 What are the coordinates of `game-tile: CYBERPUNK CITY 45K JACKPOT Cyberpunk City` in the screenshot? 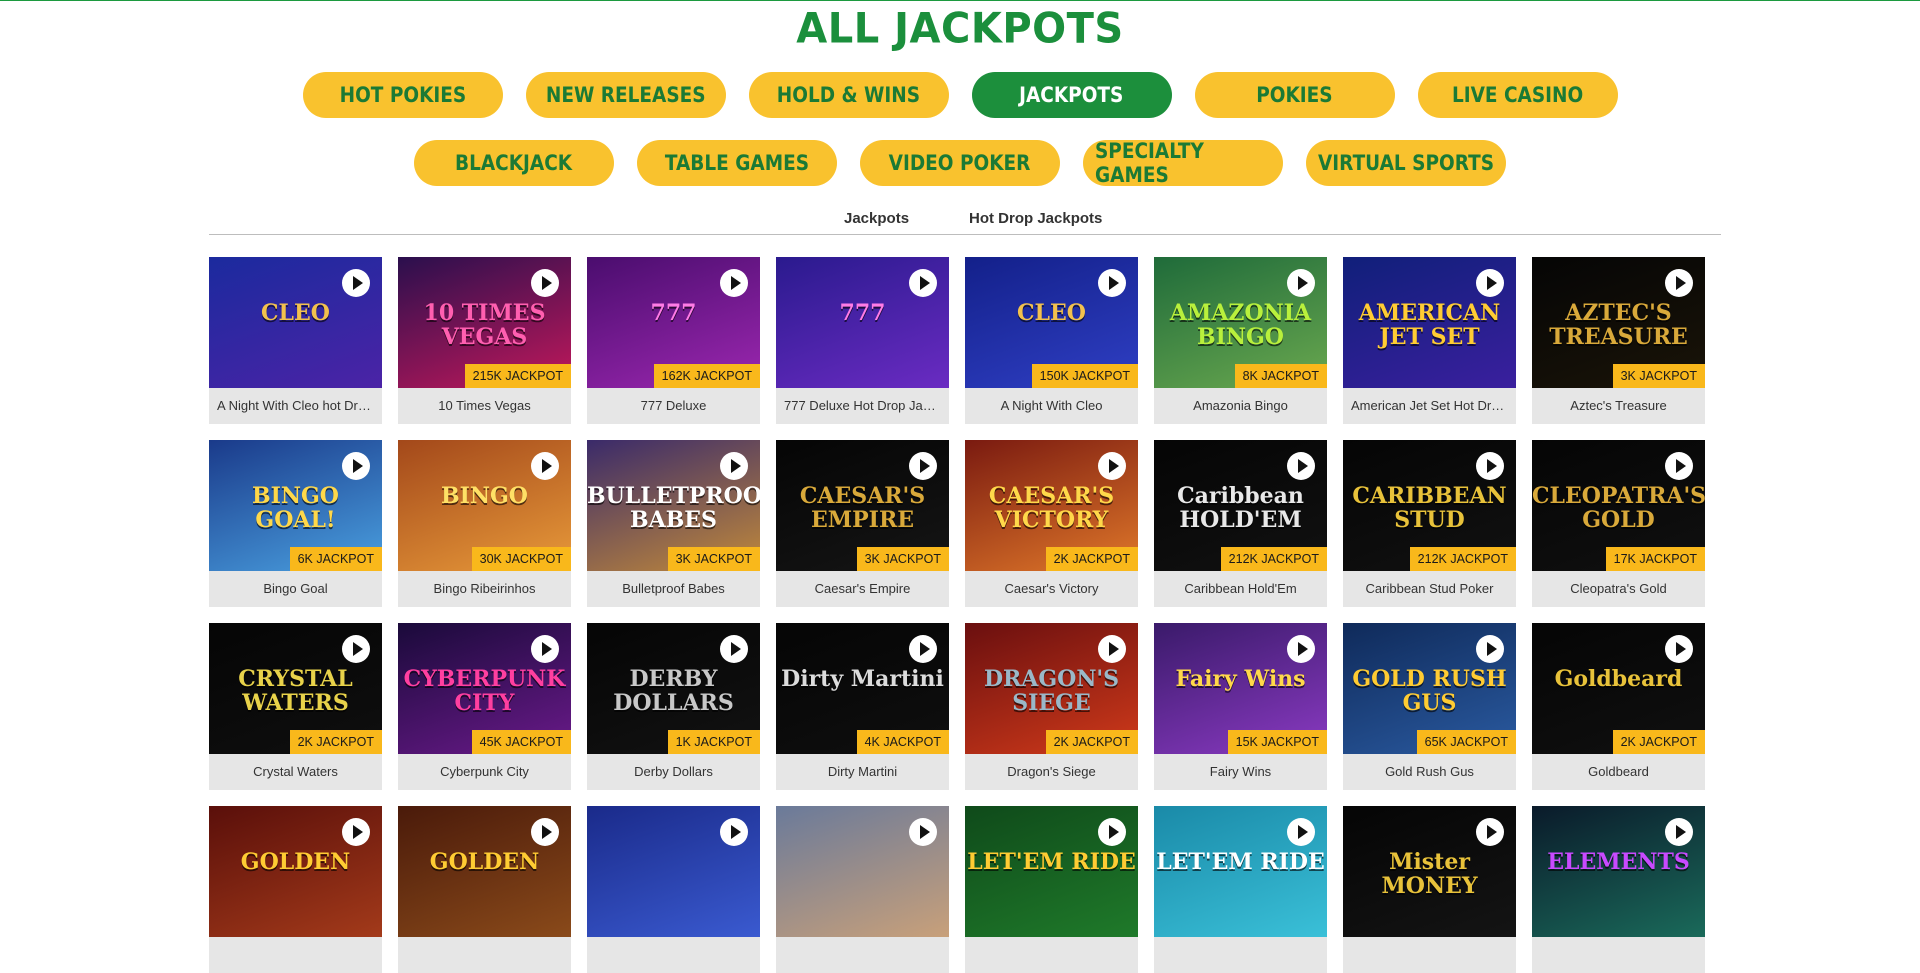 It's located at (484, 706).